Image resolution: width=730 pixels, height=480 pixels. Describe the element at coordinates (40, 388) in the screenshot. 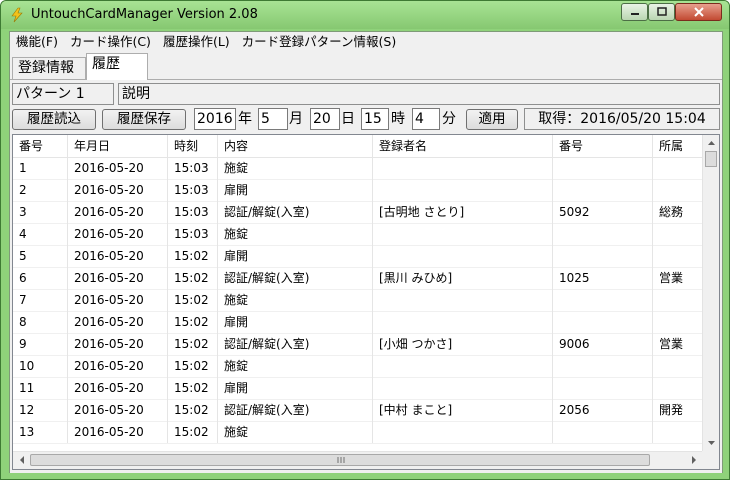

I see `cell-number: 11` at that location.